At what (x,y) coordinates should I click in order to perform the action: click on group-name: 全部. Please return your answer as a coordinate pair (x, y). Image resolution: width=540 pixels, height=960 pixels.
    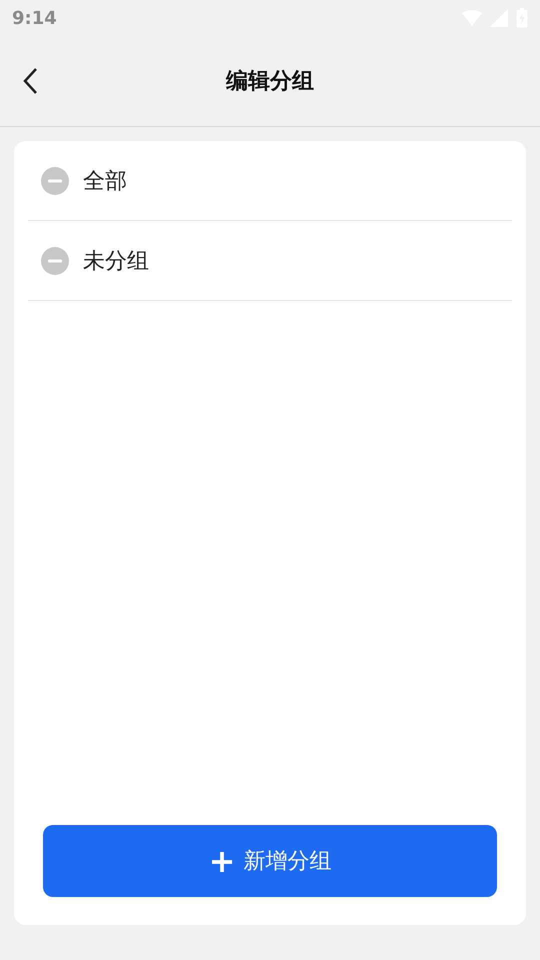
    Looking at the image, I should click on (105, 182).